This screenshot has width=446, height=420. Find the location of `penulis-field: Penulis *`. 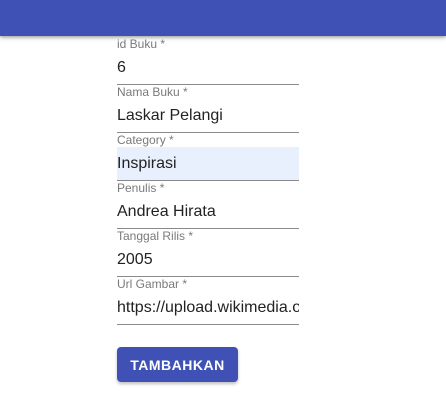

penulis-field: Penulis * is located at coordinates (208, 204).